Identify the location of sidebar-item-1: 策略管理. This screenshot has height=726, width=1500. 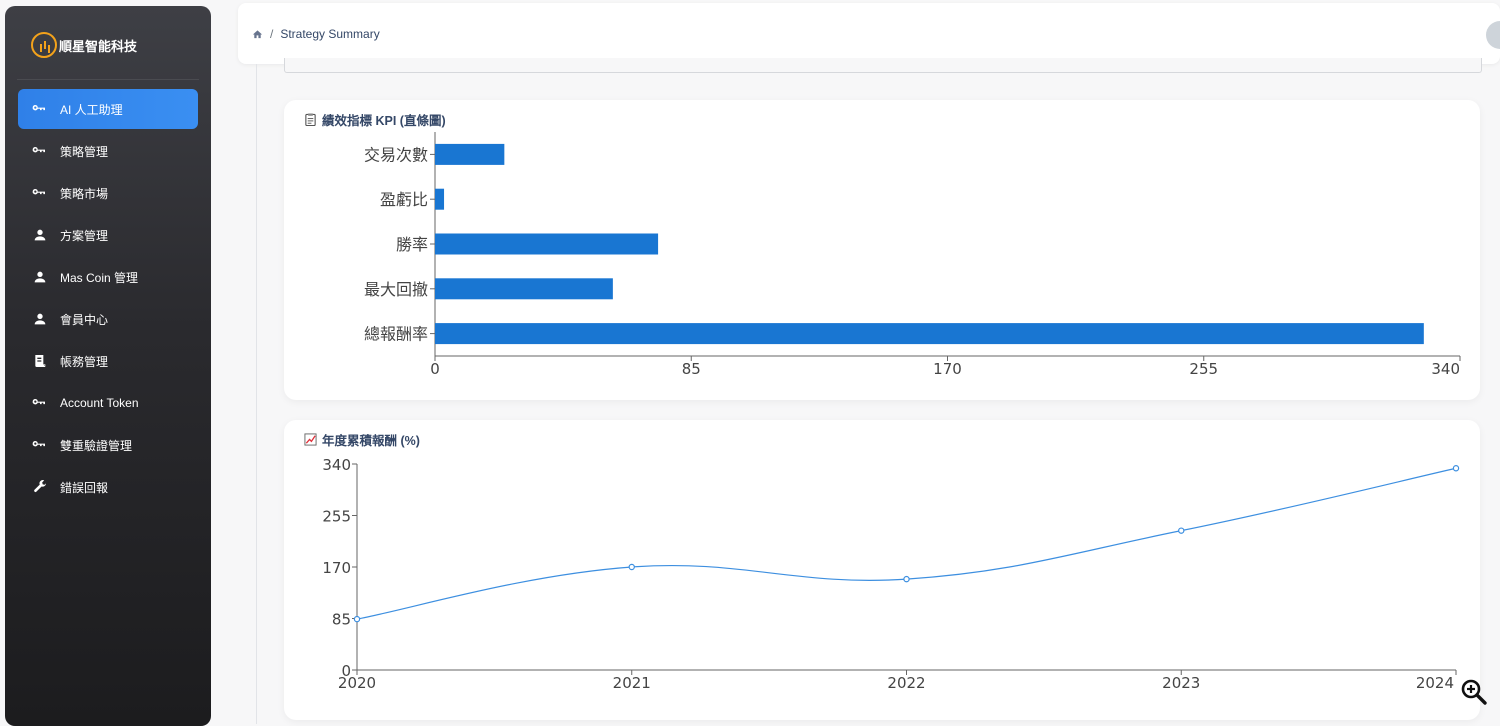
(108, 151).